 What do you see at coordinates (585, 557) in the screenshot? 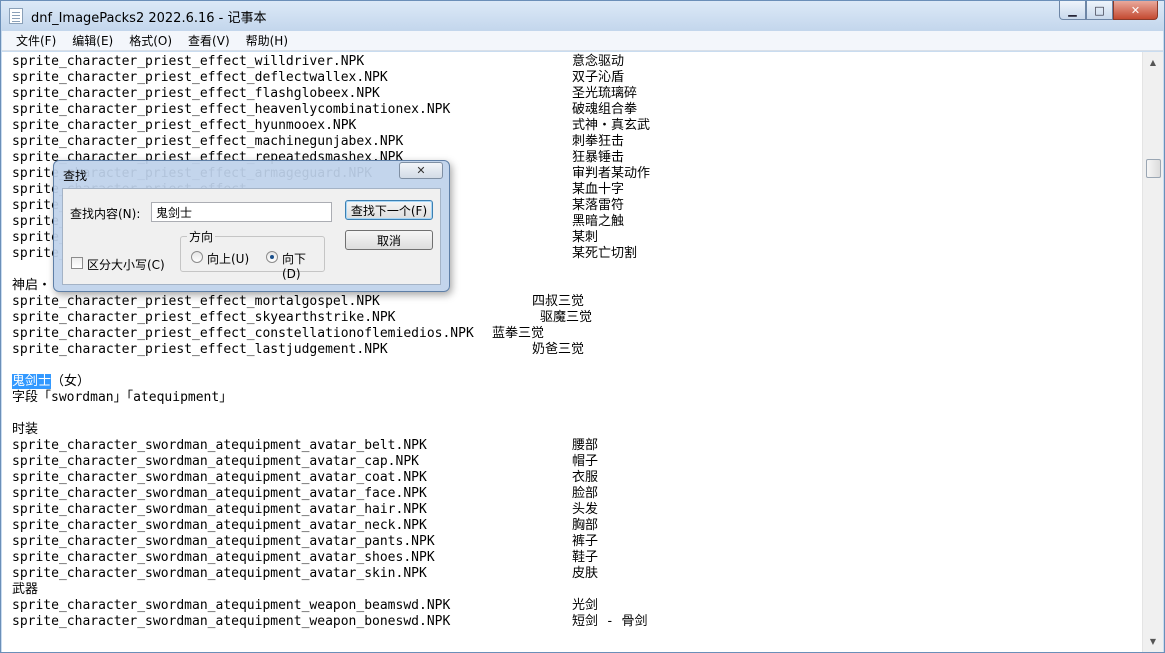
I see `line-description: 鞋子` at bounding box center [585, 557].